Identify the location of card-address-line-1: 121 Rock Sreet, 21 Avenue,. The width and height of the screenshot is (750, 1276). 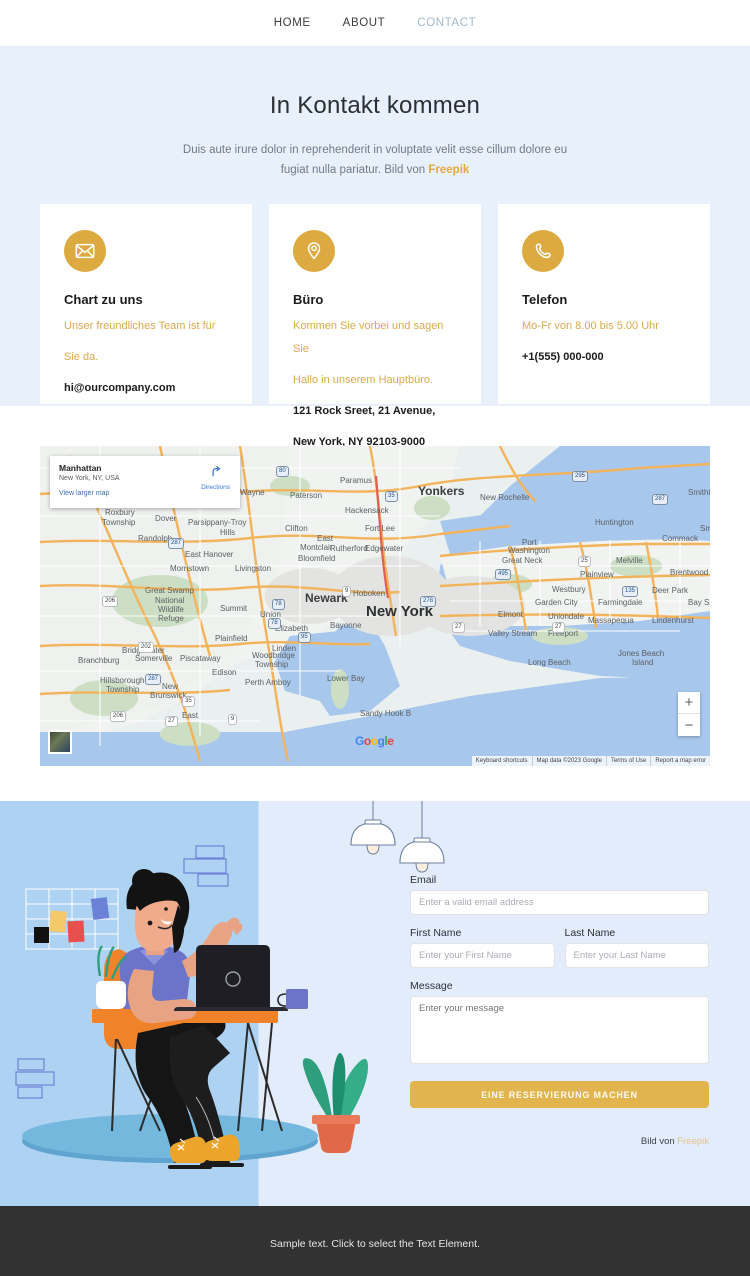
(364, 411).